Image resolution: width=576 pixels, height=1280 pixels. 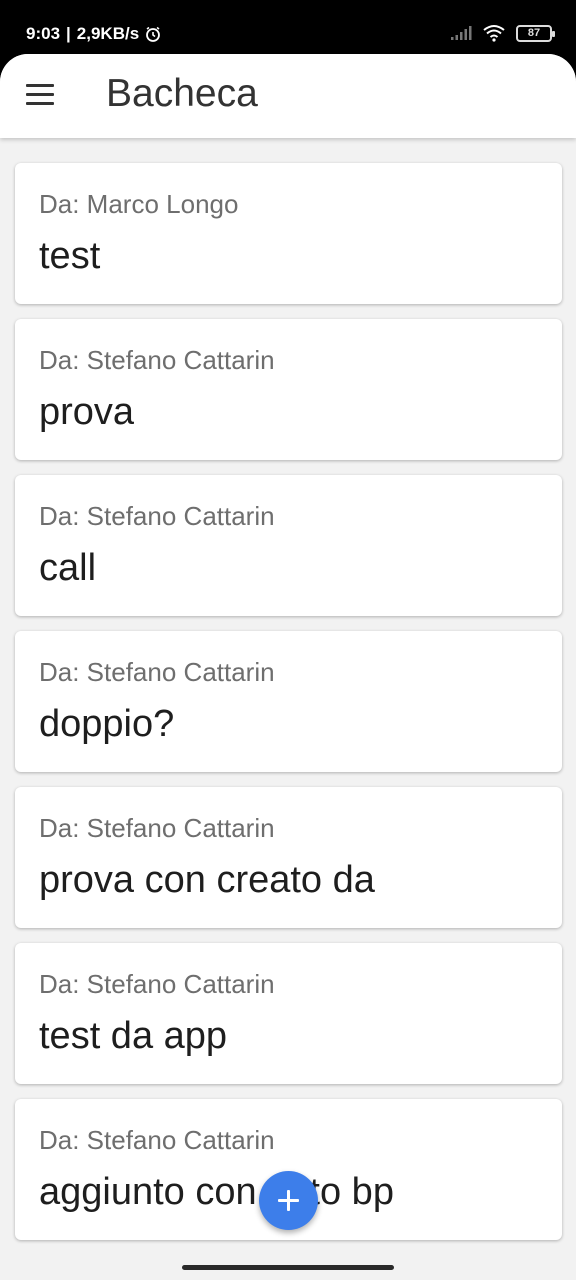 What do you see at coordinates (461, 33) in the screenshot?
I see `signal-icon` at bounding box center [461, 33].